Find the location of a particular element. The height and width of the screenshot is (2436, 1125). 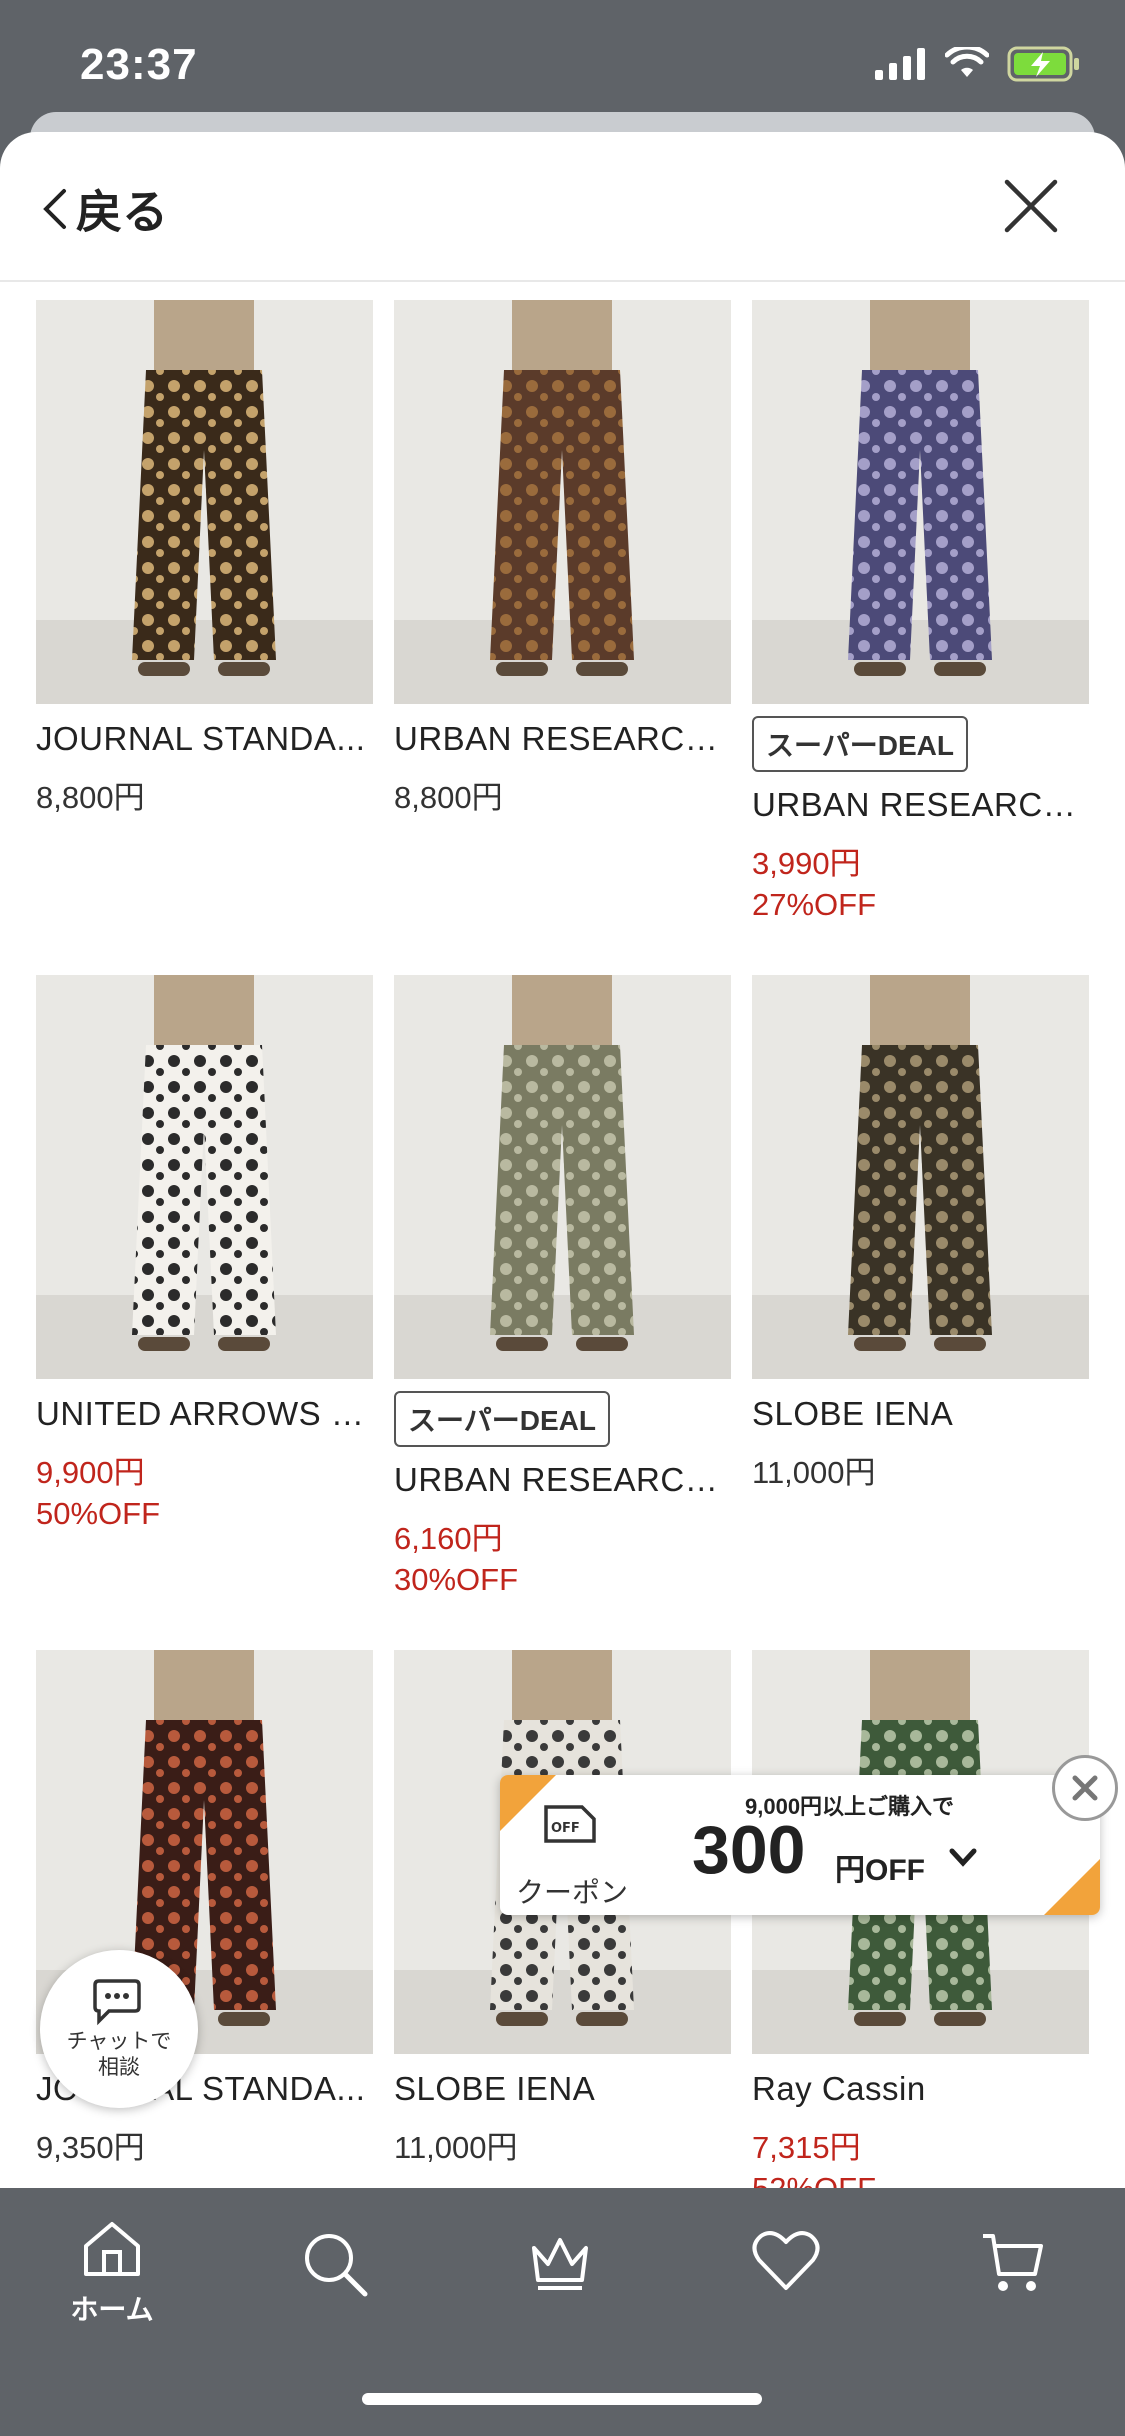

coupon-close-button is located at coordinates (1085, 1788).